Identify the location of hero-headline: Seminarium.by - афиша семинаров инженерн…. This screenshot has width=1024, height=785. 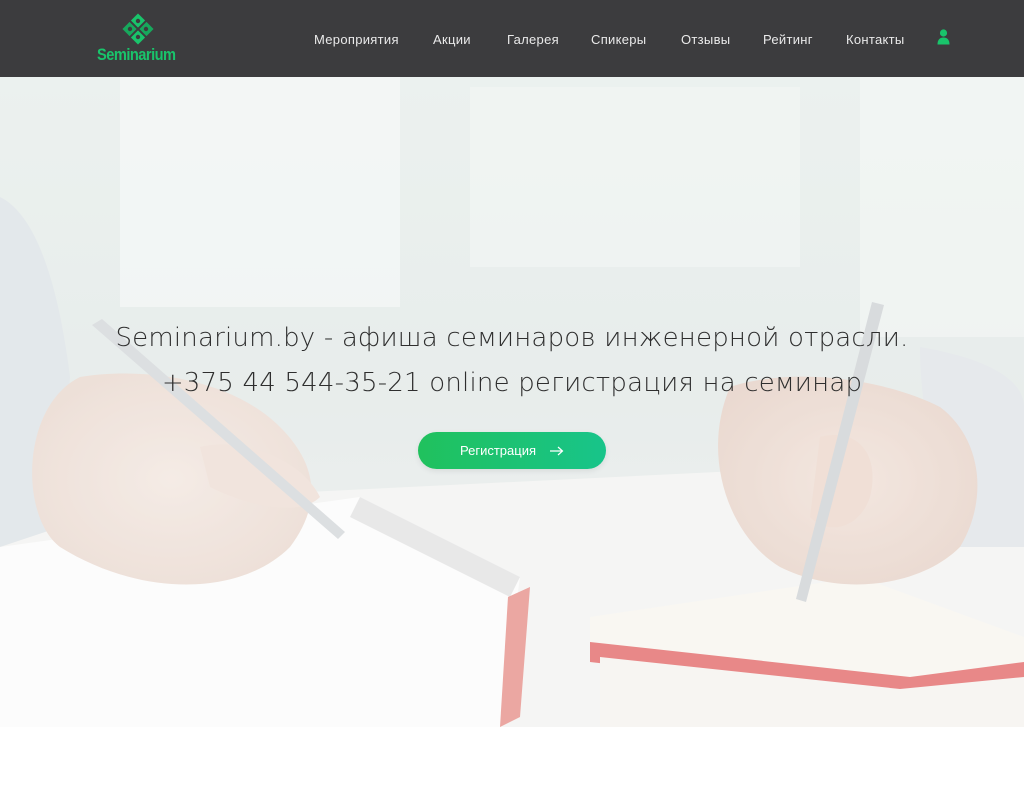
(512, 338).